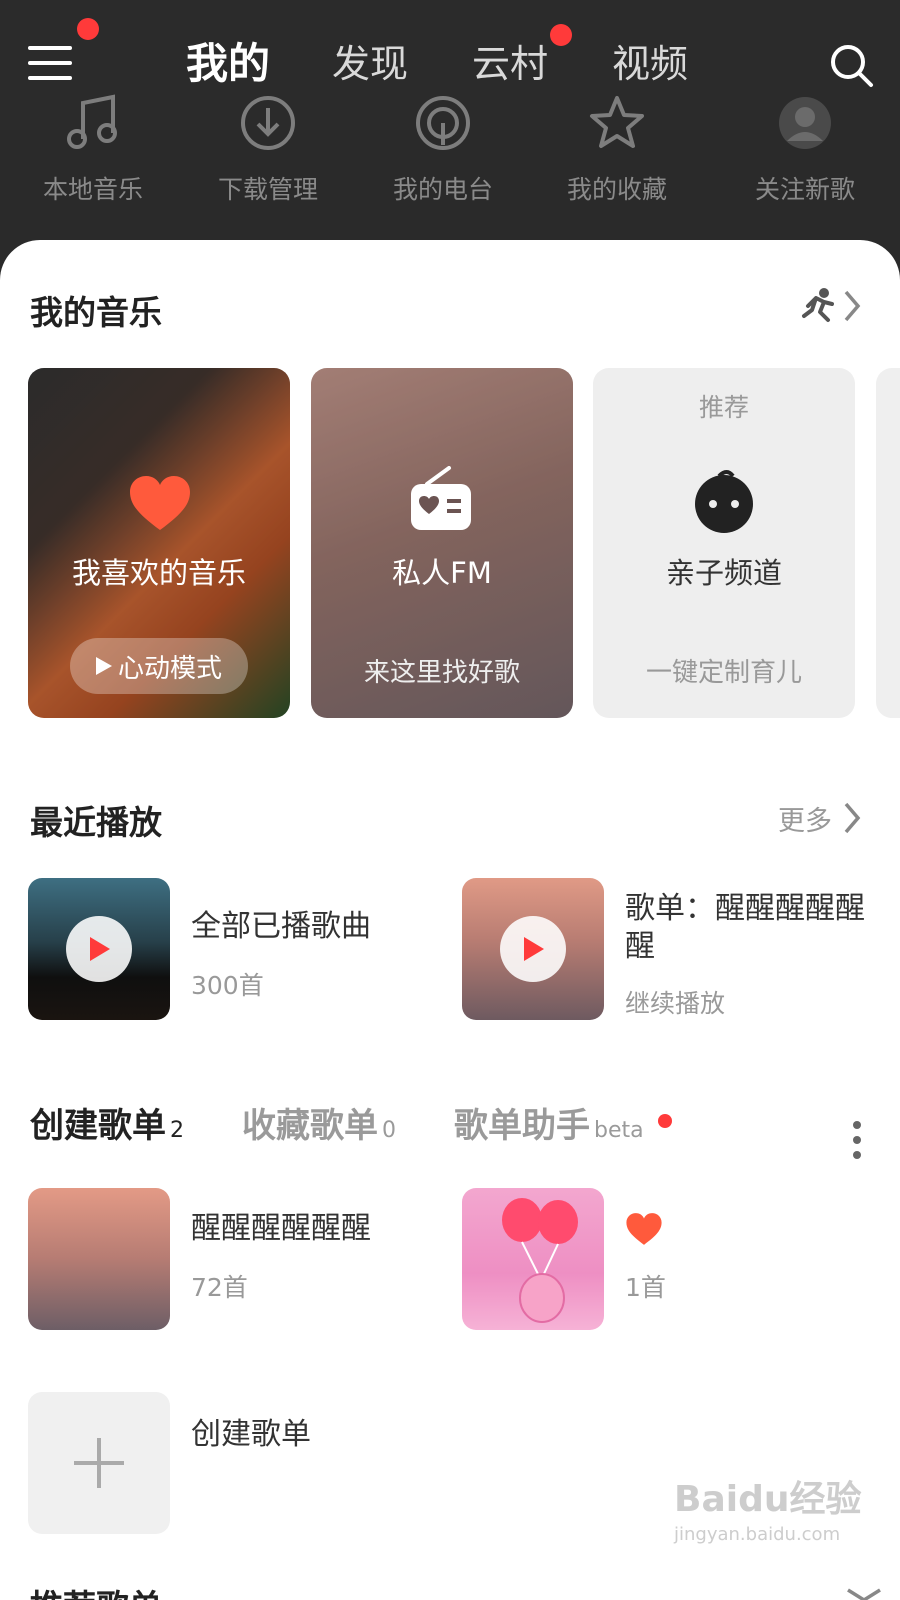 This screenshot has width=900, height=1600. I want to click on recent-more: 更多, so click(821, 818).